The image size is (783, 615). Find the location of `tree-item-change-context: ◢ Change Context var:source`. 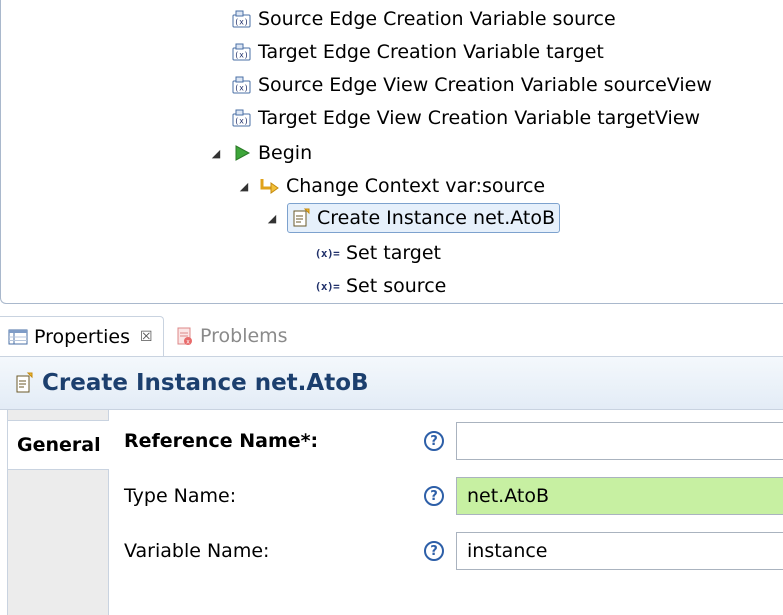

tree-item-change-context: ◢ Change Context var:source is located at coordinates (391, 186).